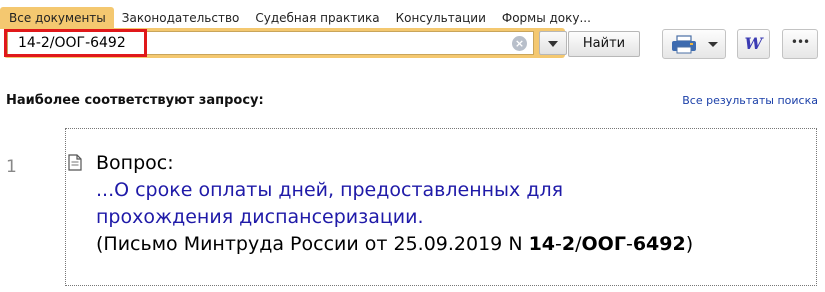  I want to click on source-match: ООГ, so click(603, 244).